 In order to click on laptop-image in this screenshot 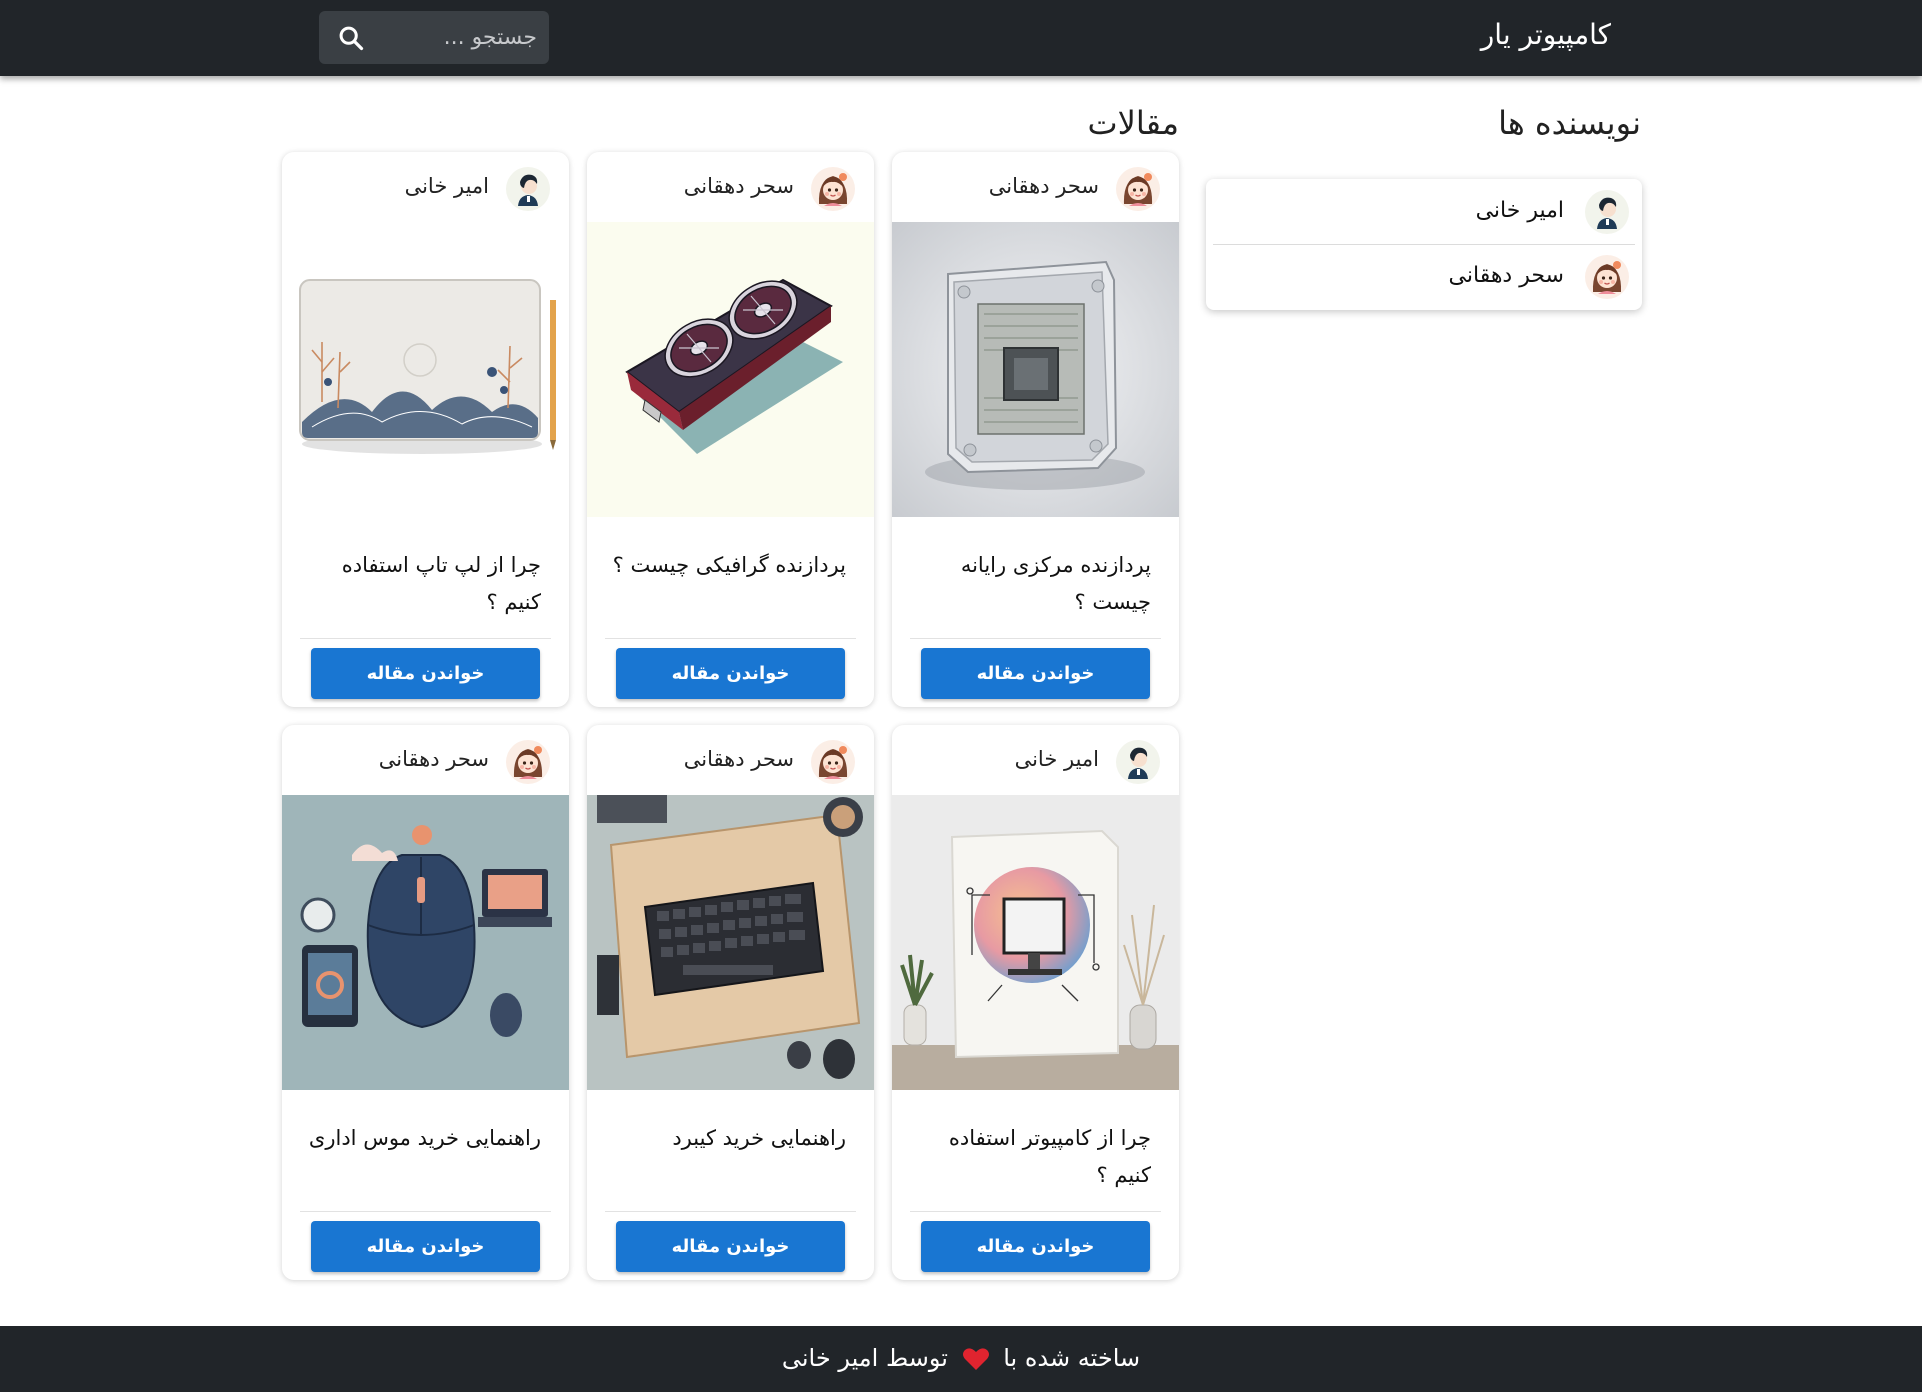, I will do `click(425, 369)`.